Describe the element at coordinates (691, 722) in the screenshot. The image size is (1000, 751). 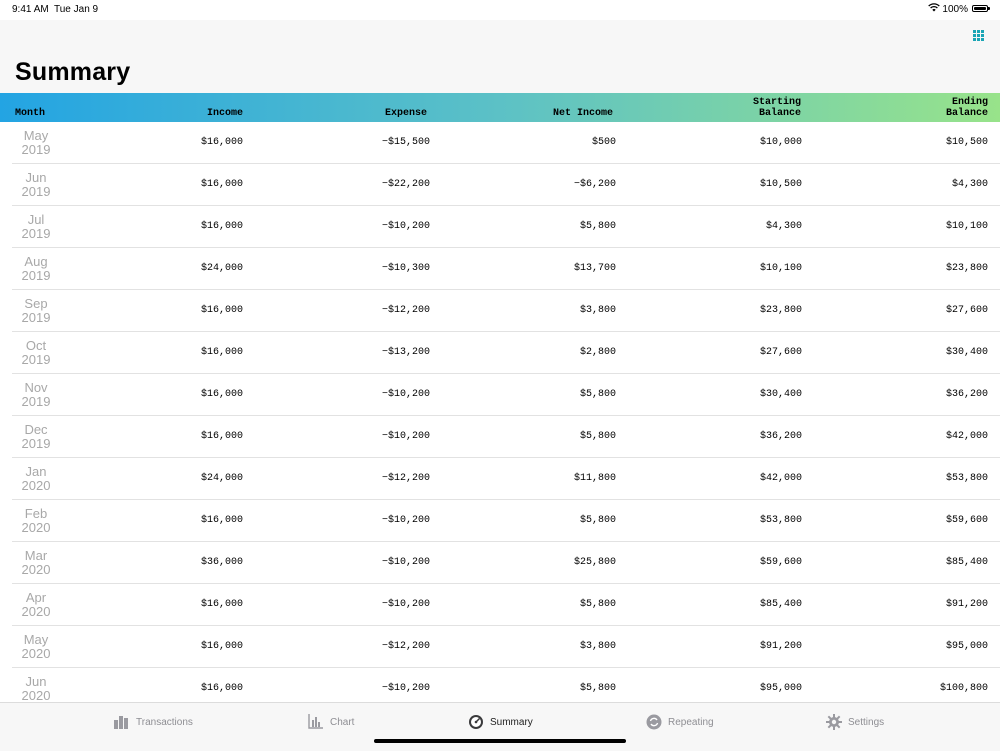
I see `tab-label-repeating: Repeating` at that location.